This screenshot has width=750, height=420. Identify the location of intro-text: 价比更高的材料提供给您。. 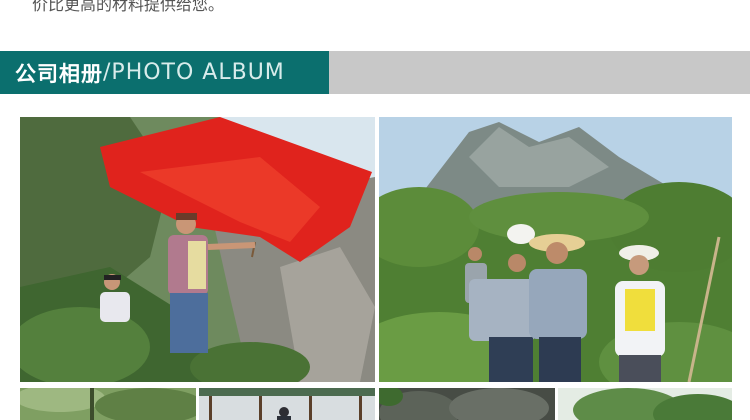
(128, 7).